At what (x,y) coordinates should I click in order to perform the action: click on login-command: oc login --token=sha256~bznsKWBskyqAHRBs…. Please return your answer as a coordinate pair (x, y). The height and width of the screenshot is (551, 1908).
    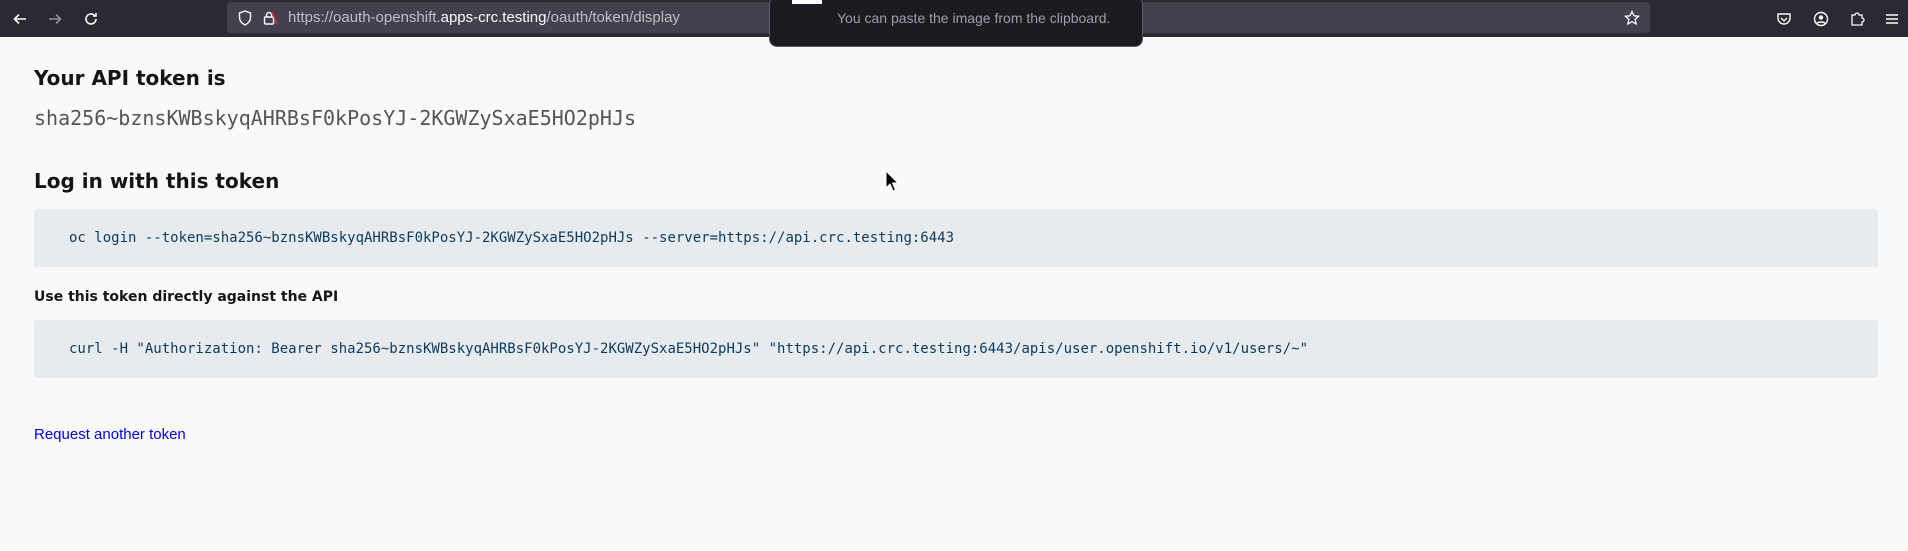
    Looking at the image, I should click on (956, 238).